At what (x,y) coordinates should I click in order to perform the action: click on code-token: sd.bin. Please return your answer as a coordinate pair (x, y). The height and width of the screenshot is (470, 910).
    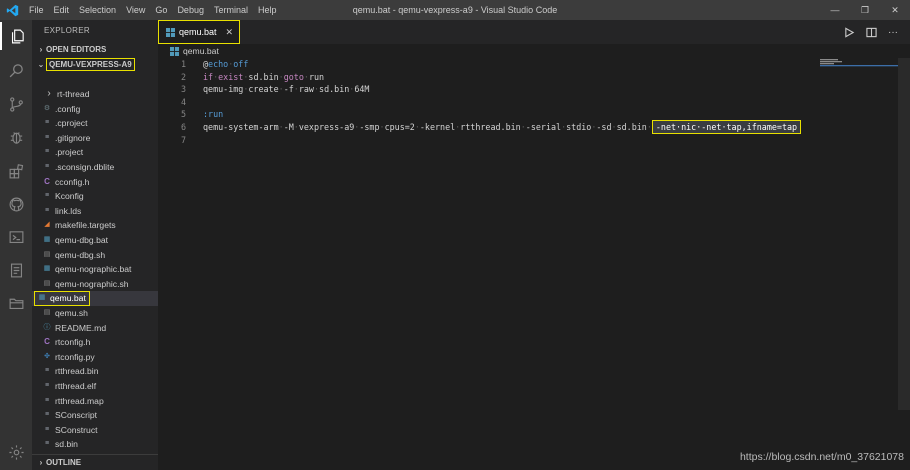
    Looking at the image, I should click on (631, 126).